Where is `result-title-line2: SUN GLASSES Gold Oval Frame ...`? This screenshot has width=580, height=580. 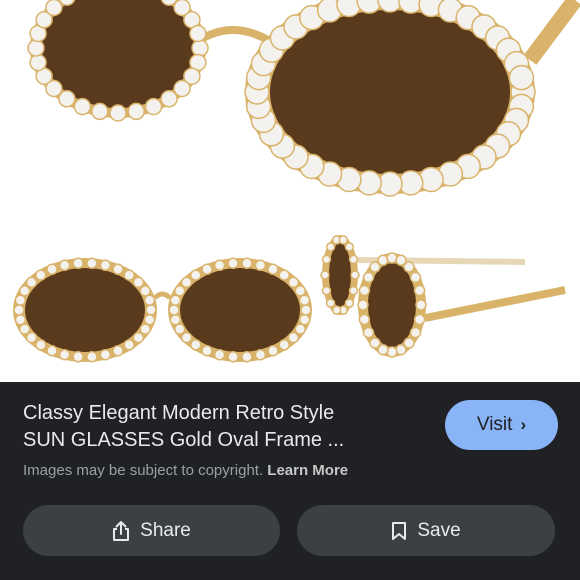 result-title-line2: SUN GLASSES Gold Oval Frame ... is located at coordinates (223, 440).